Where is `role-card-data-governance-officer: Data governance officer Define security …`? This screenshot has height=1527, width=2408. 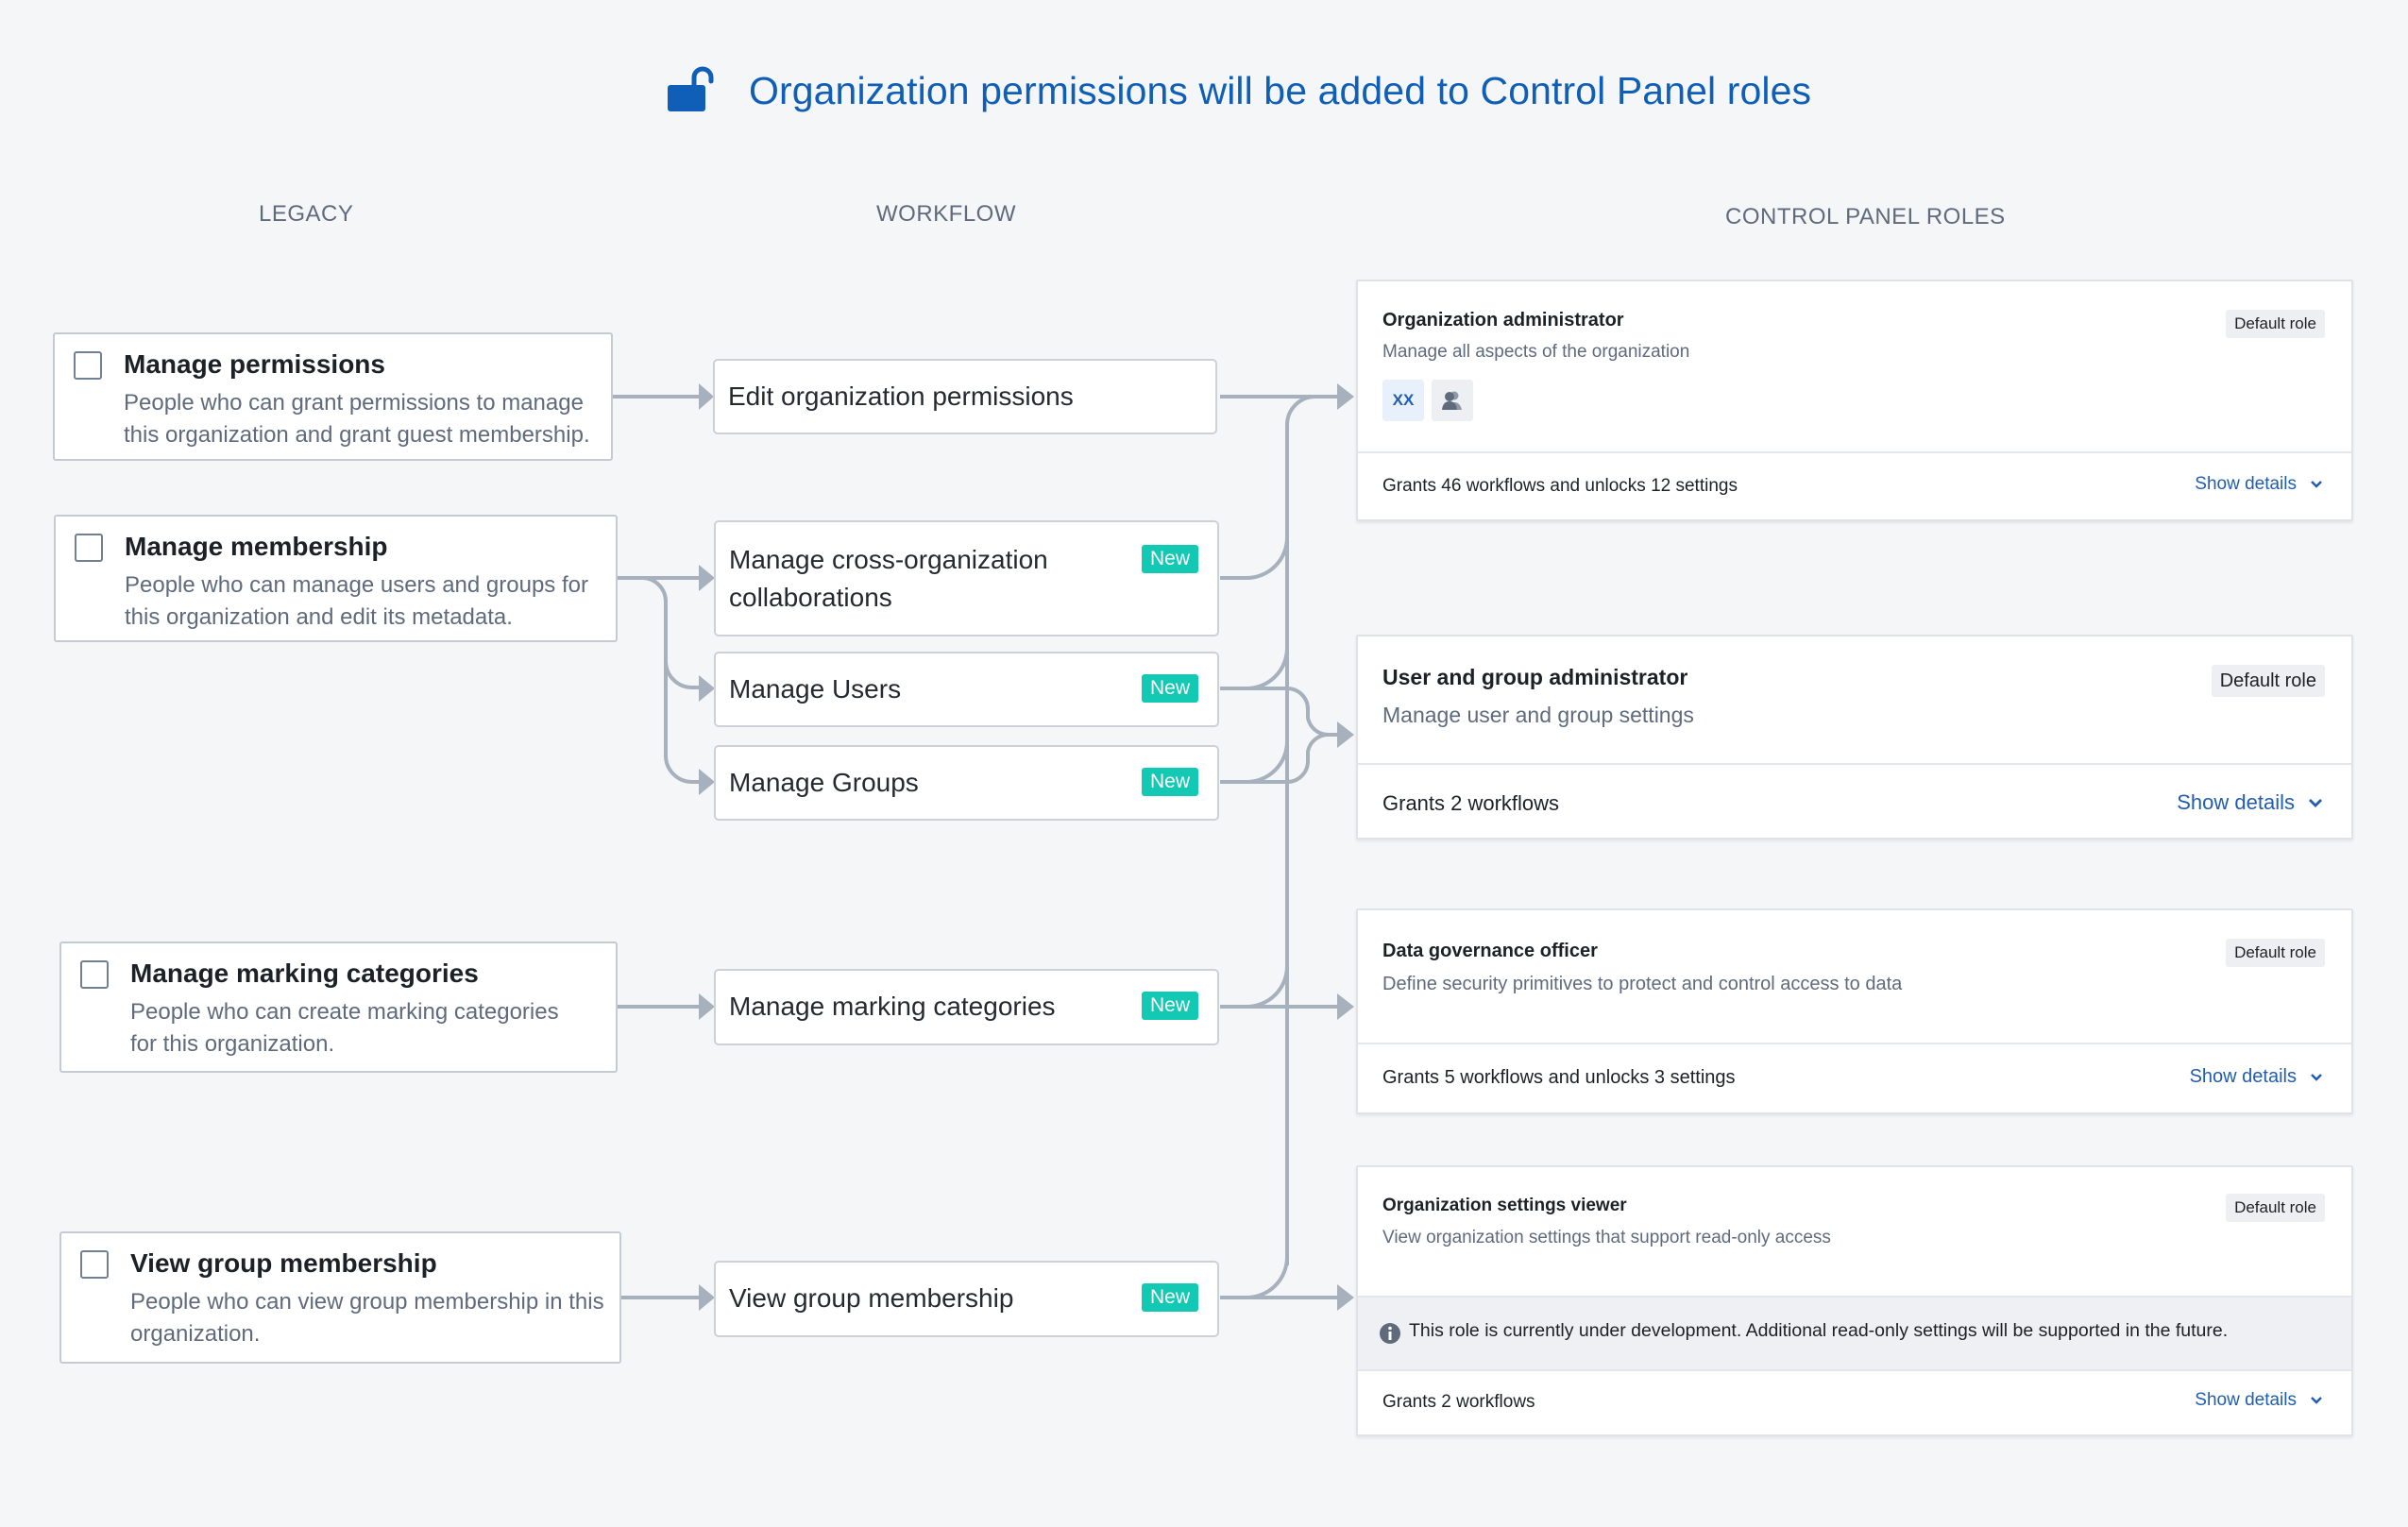
role-card-data-governance-officer: Data governance officer Define security … is located at coordinates (1854, 1011).